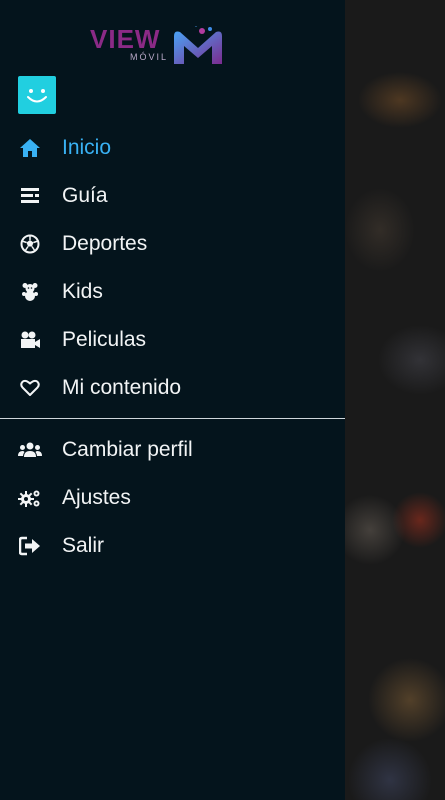 This screenshot has width=445, height=800. What do you see at coordinates (172, 196) in the screenshot?
I see `menu-item-guia: Guía` at bounding box center [172, 196].